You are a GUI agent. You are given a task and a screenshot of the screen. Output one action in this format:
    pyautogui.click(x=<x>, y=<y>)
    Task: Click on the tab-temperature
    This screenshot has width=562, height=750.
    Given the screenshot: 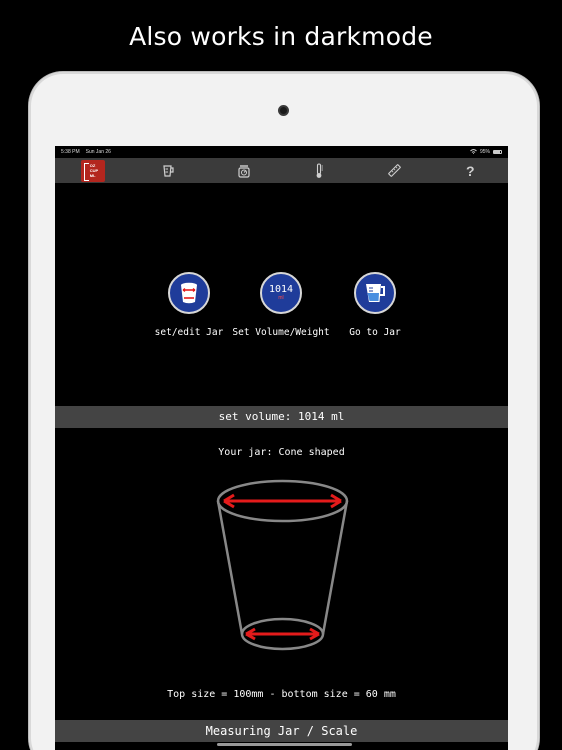 What is the action you would take?
    pyautogui.click(x=319, y=171)
    